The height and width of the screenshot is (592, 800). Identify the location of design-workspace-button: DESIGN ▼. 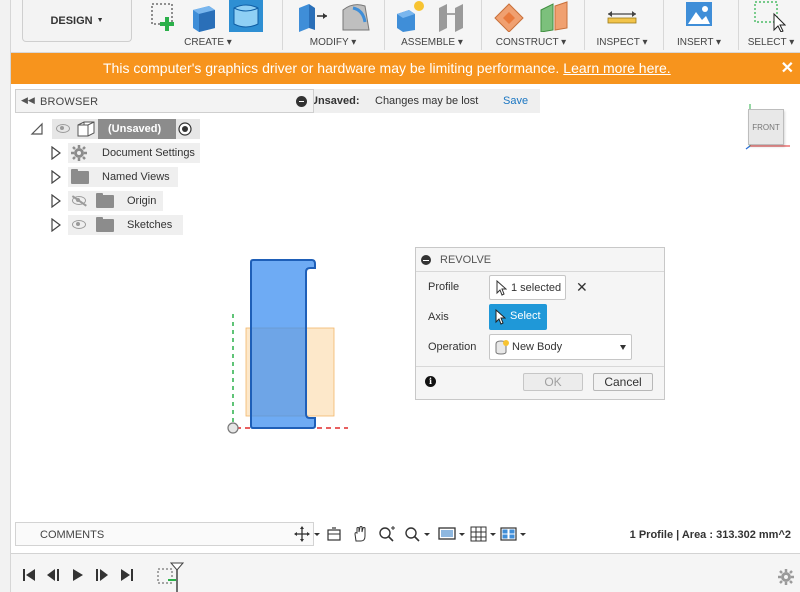
(77, 21).